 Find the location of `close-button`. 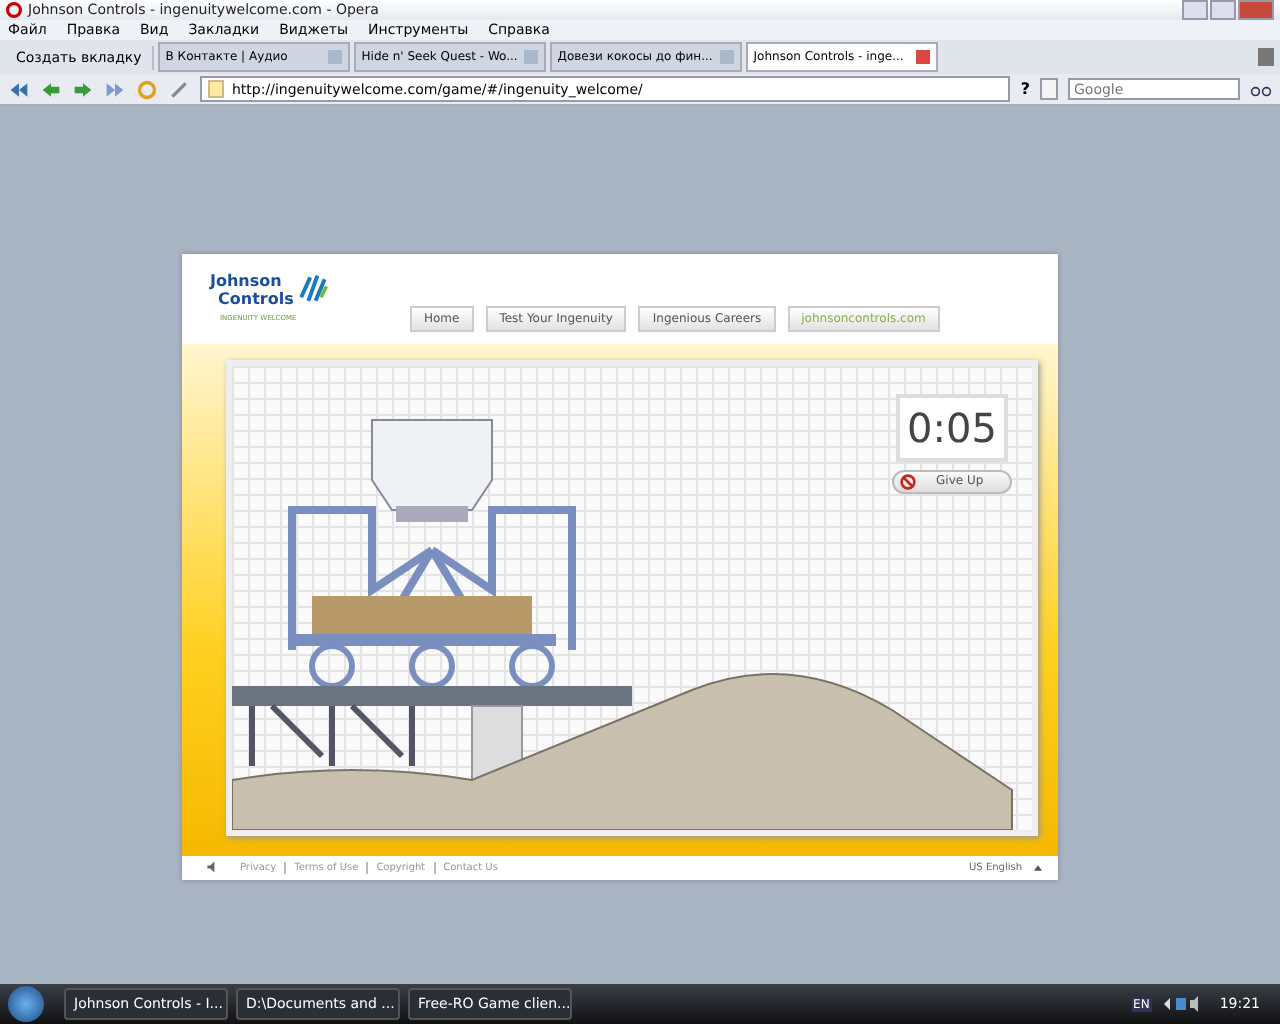

close-button is located at coordinates (1256, 10).